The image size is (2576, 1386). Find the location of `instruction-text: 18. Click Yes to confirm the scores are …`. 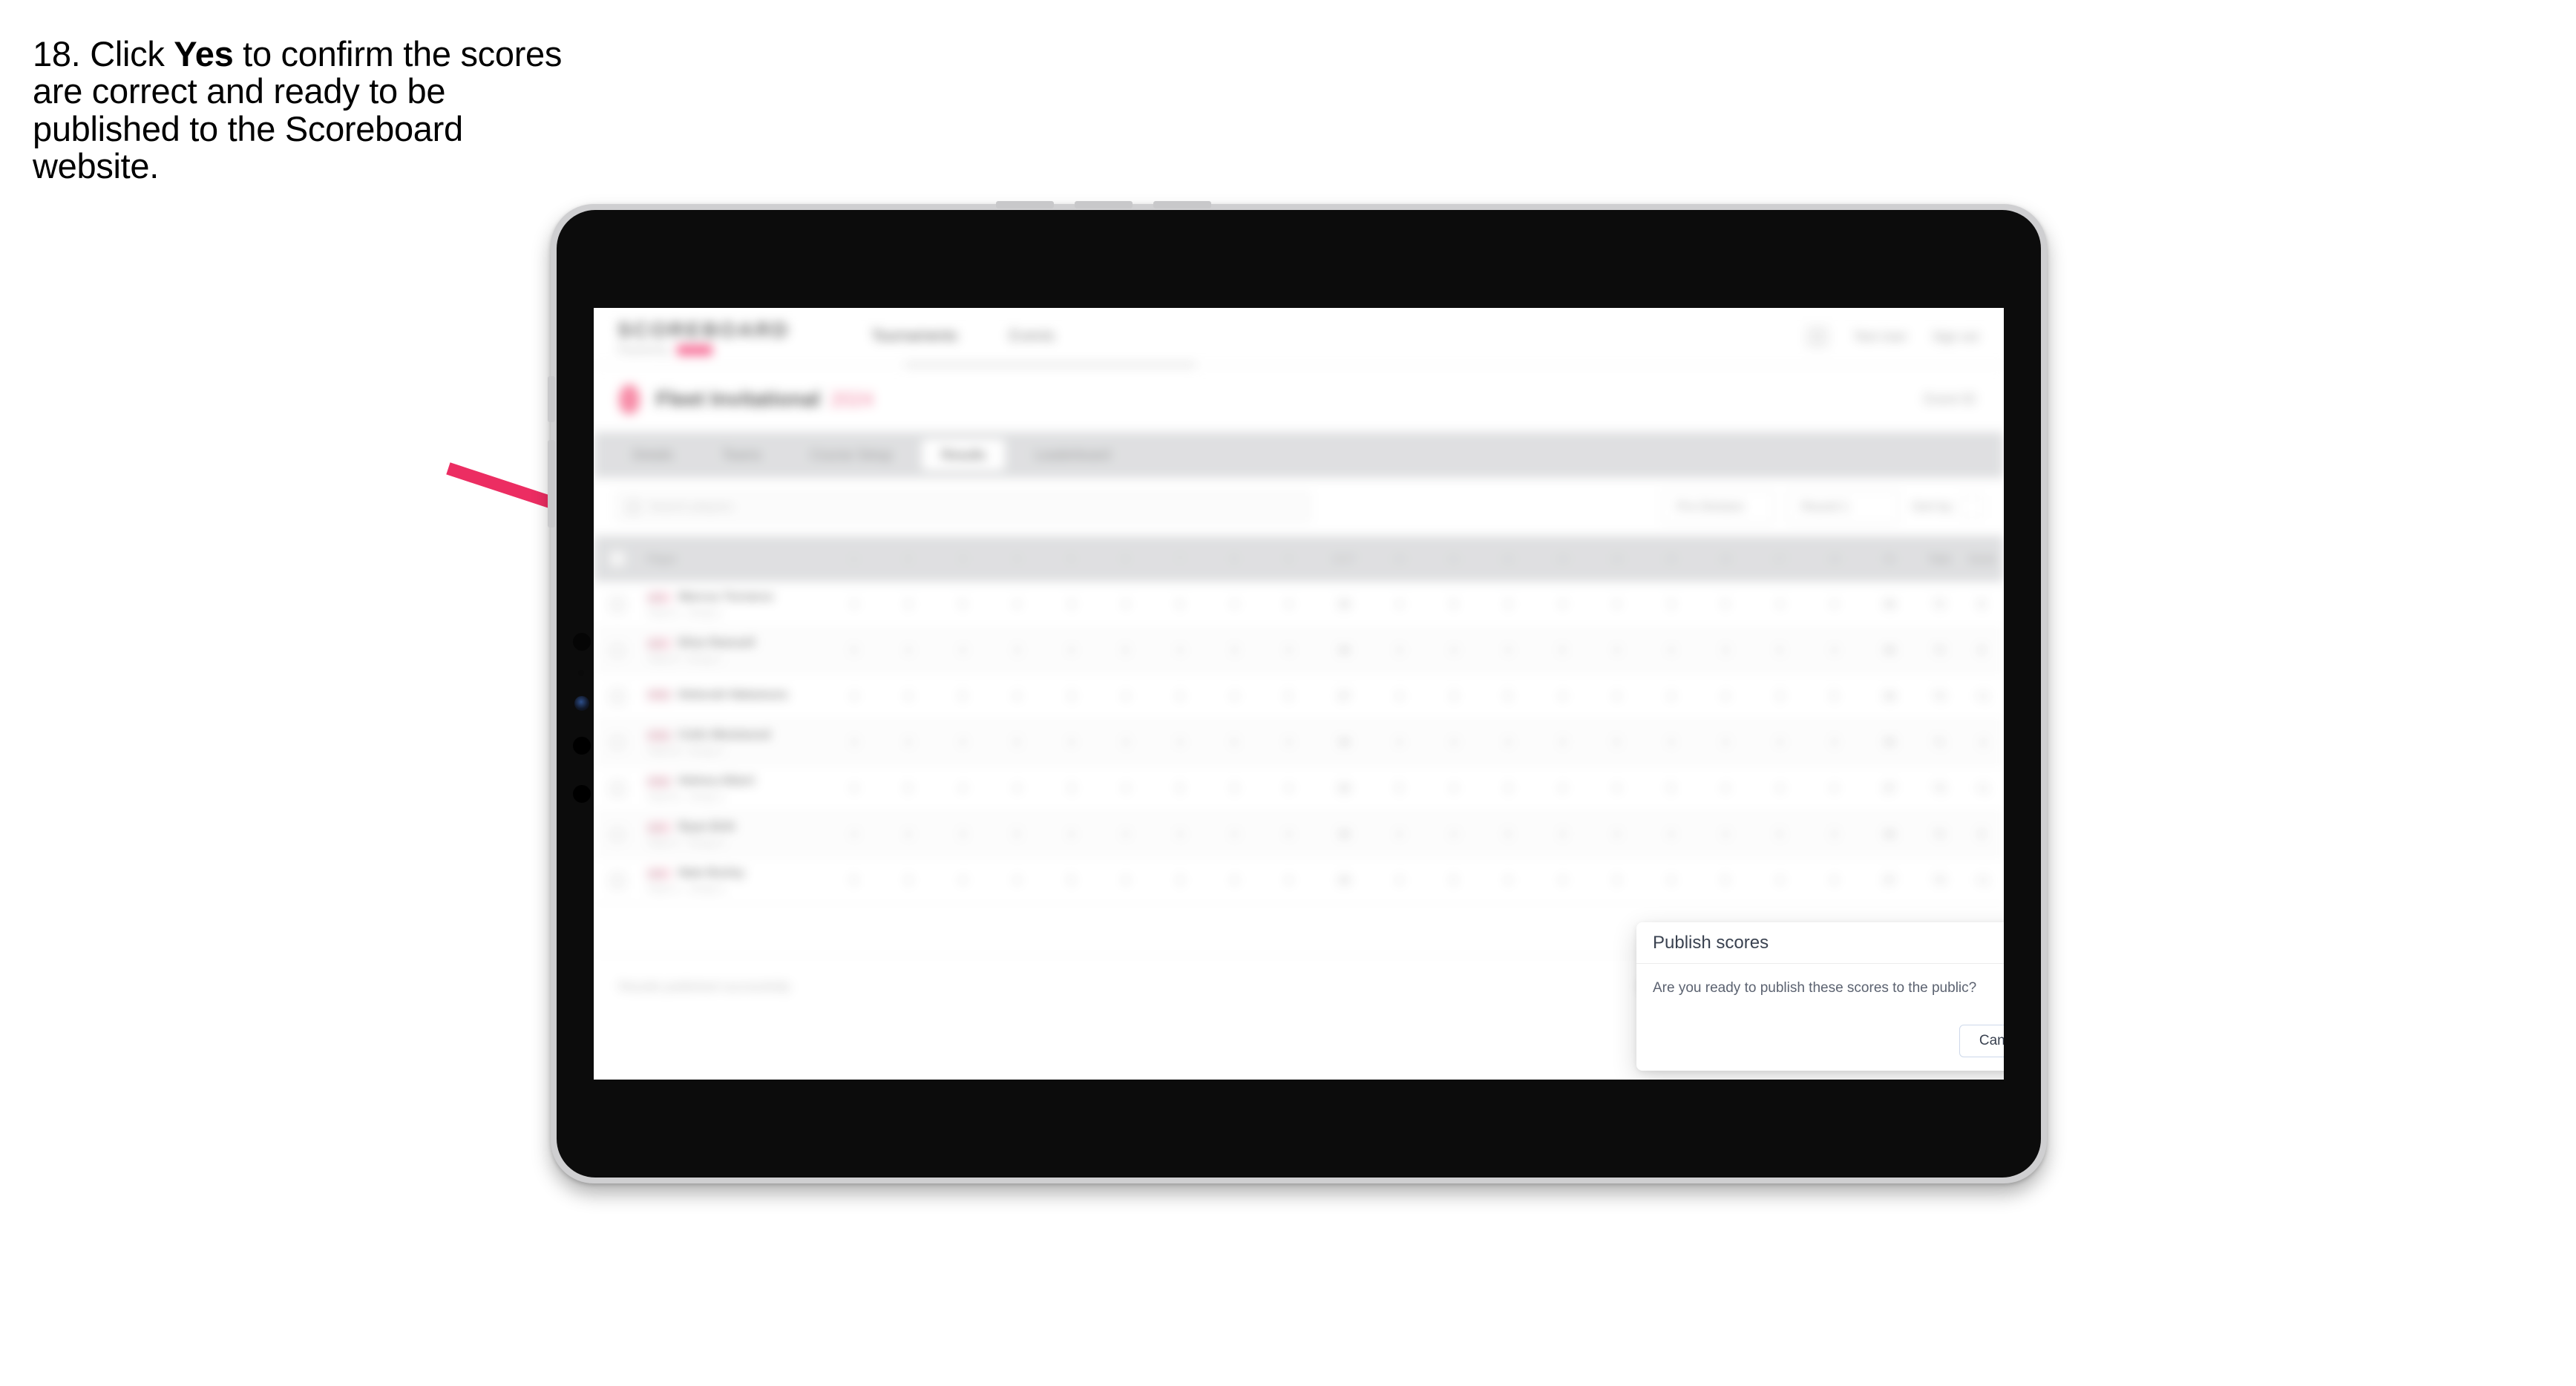

instruction-text: 18. Click Yes to confirm the scores are … is located at coordinates (303, 109).